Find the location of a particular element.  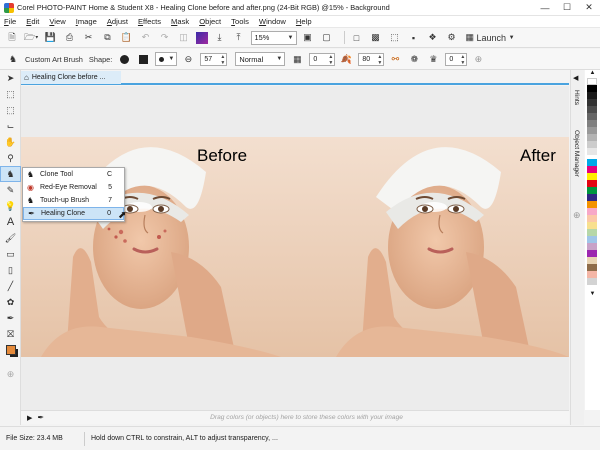

mask-overlay-icon: ▪ is located at coordinates (414, 38).